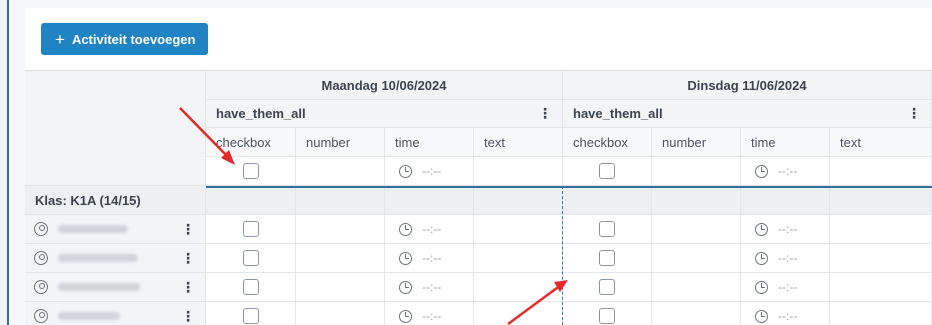  What do you see at coordinates (384, 114) in the screenshot?
I see `activity-group-monday: have_them_all ⋮` at bounding box center [384, 114].